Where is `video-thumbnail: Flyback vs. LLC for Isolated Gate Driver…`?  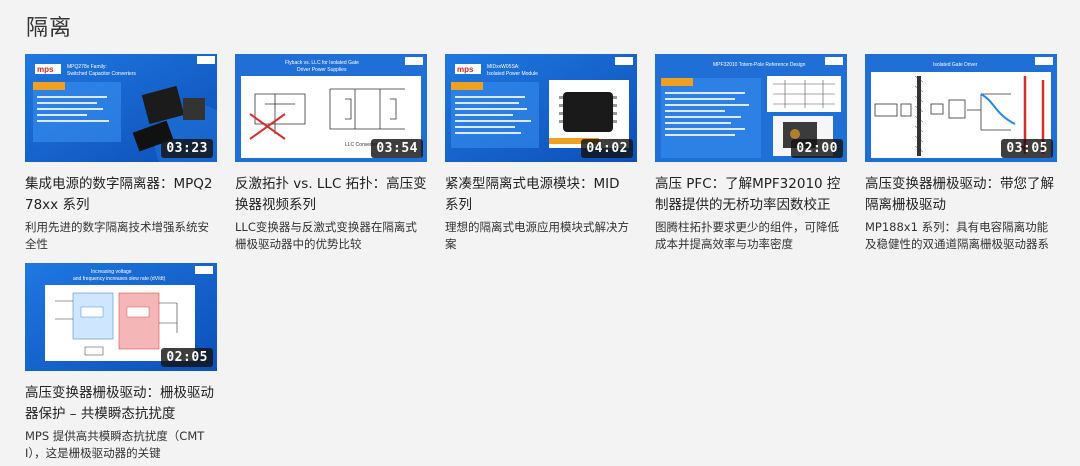
video-thumbnail: Flyback vs. LLC for Isolated Gate Driver… is located at coordinates (331, 108).